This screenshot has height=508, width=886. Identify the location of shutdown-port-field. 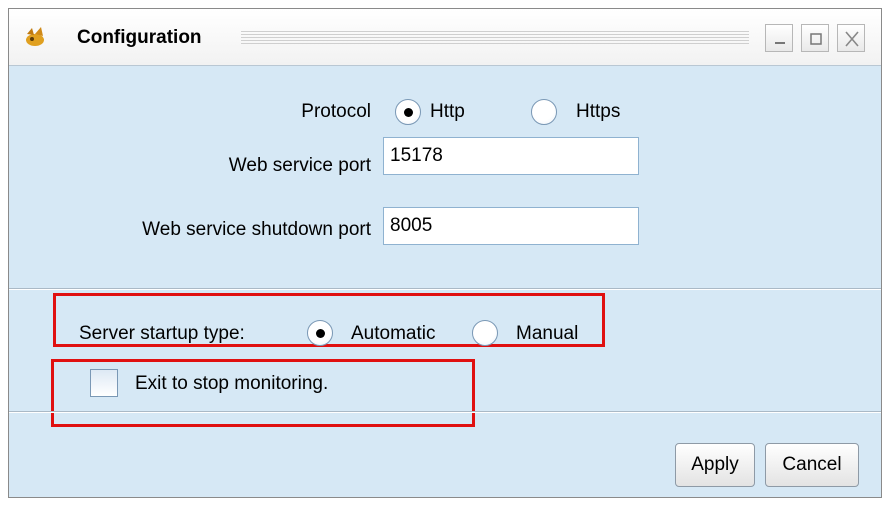
(511, 226).